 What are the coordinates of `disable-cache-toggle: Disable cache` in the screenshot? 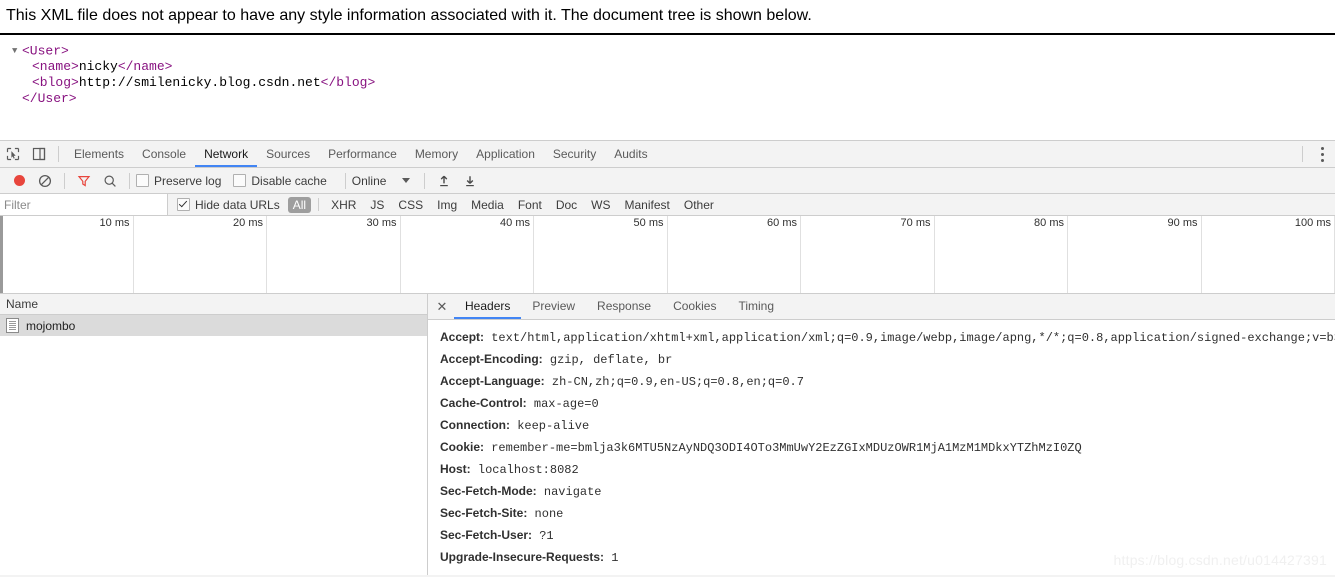 It's located at (280, 180).